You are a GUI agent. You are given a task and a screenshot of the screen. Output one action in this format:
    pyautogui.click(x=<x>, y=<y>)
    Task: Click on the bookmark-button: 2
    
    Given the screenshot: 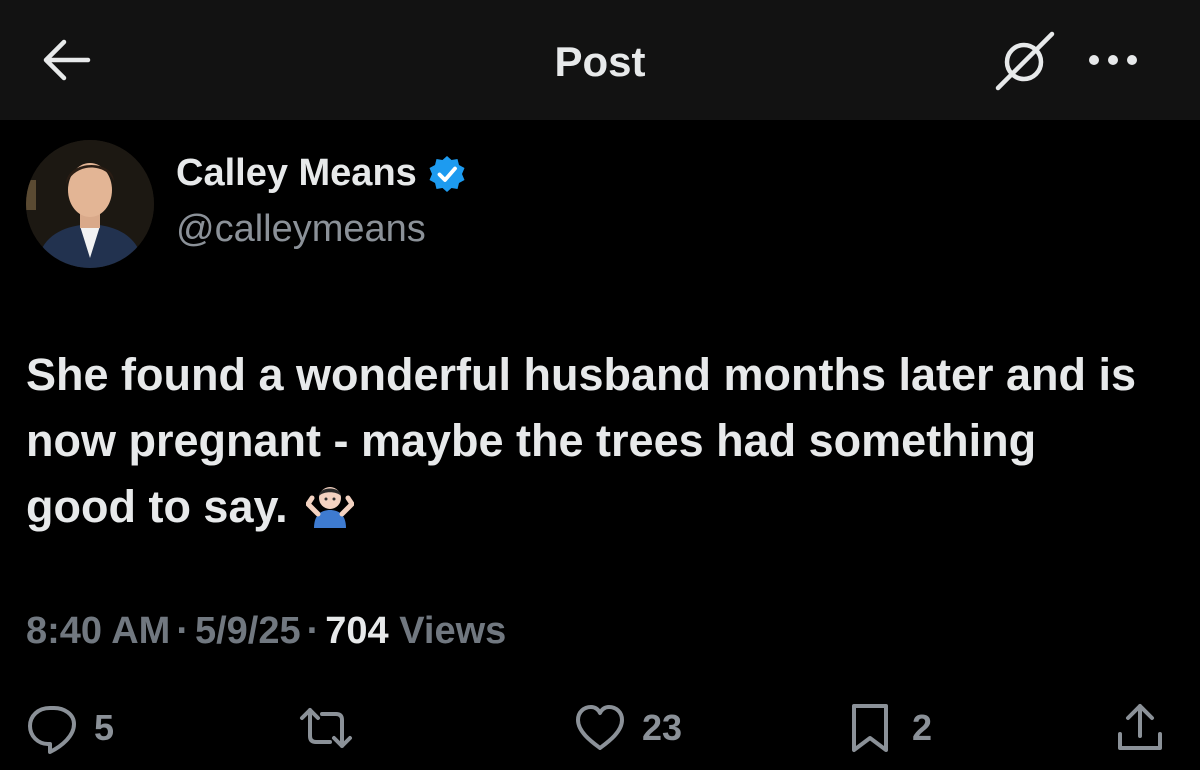 What is the action you would take?
    pyautogui.click(x=887, y=728)
    